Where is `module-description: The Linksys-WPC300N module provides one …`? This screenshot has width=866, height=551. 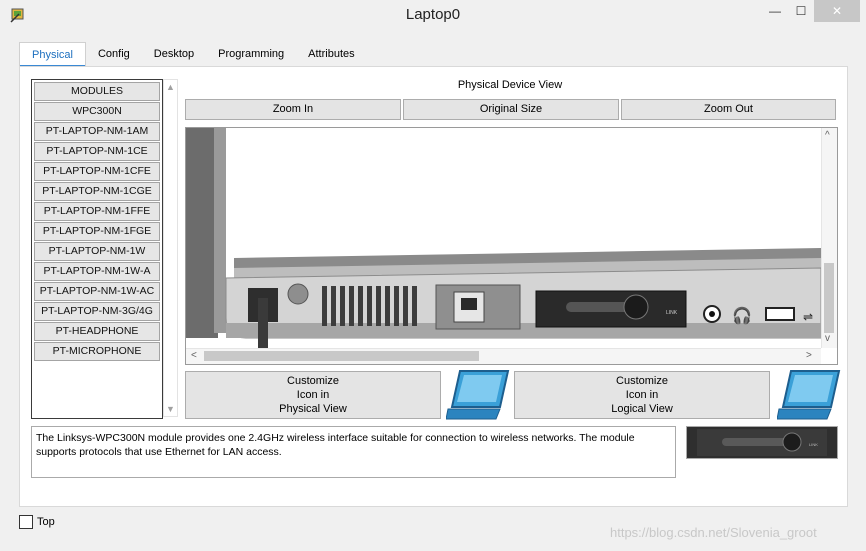 module-description: The Linksys-WPC300N module provides one … is located at coordinates (353, 452).